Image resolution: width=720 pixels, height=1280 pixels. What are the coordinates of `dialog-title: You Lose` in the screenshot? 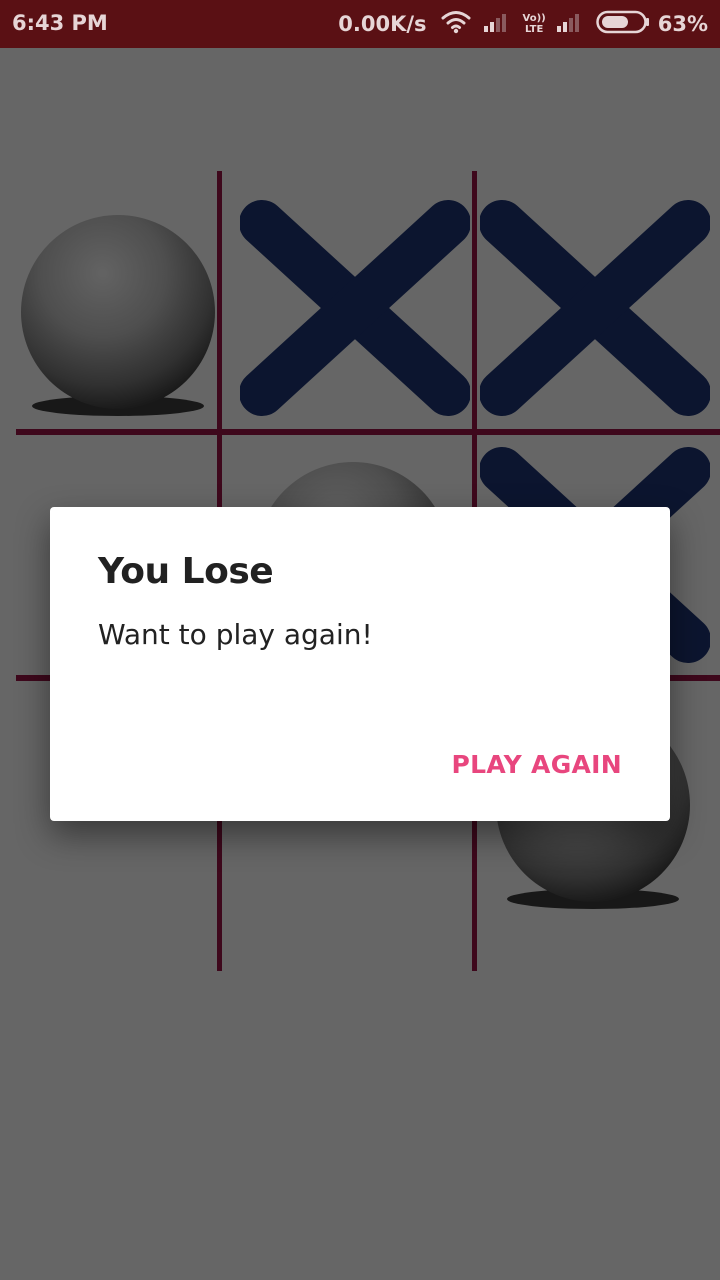 It's located at (186, 571).